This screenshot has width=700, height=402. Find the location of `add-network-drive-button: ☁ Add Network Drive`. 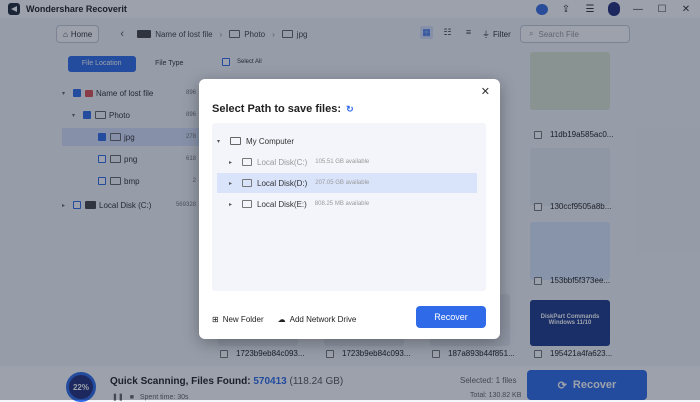

add-network-drive-button: ☁ Add Network Drive is located at coordinates (317, 319).